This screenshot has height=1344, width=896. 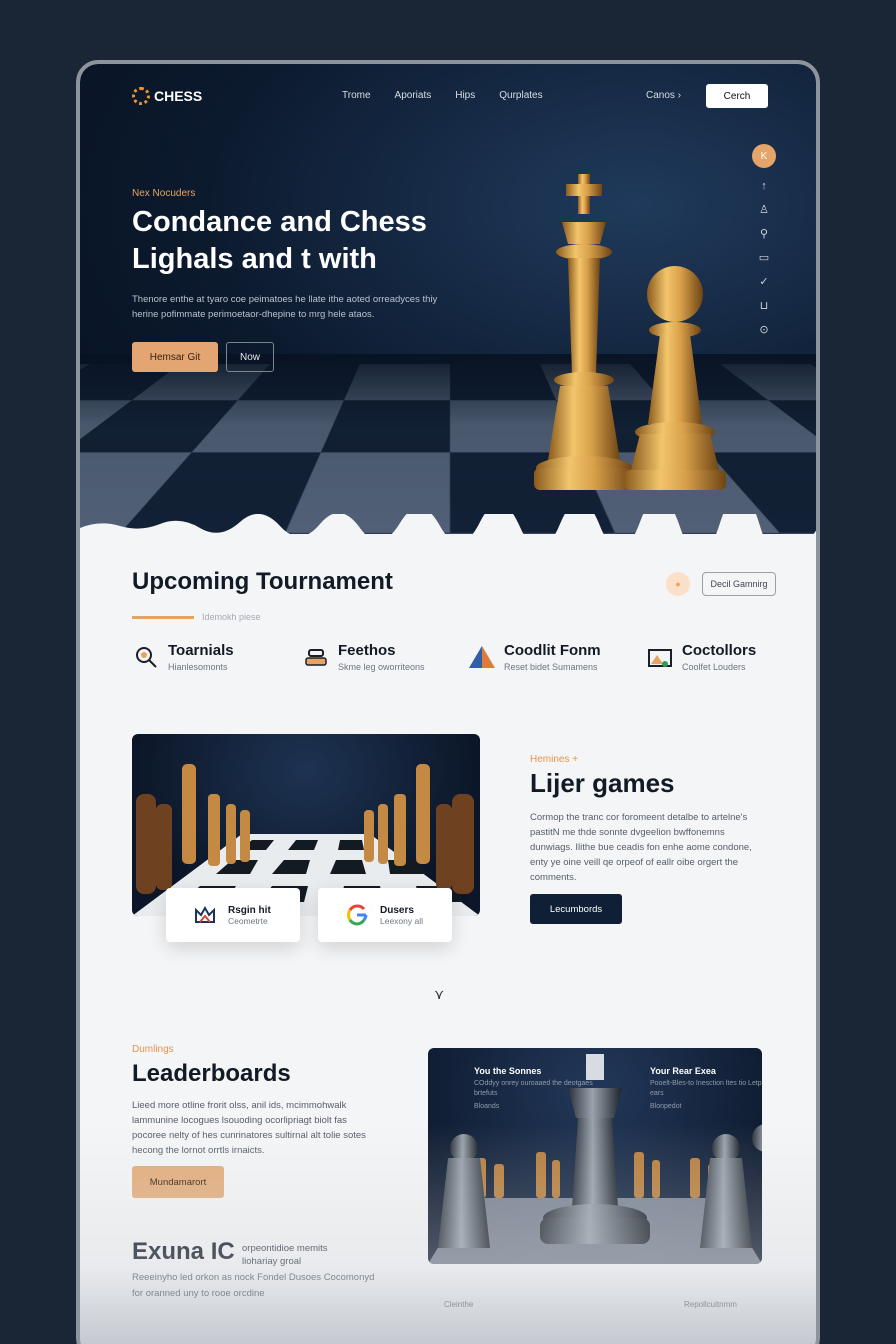 What do you see at coordinates (482, 657) in the screenshot?
I see `triangle-icon` at bounding box center [482, 657].